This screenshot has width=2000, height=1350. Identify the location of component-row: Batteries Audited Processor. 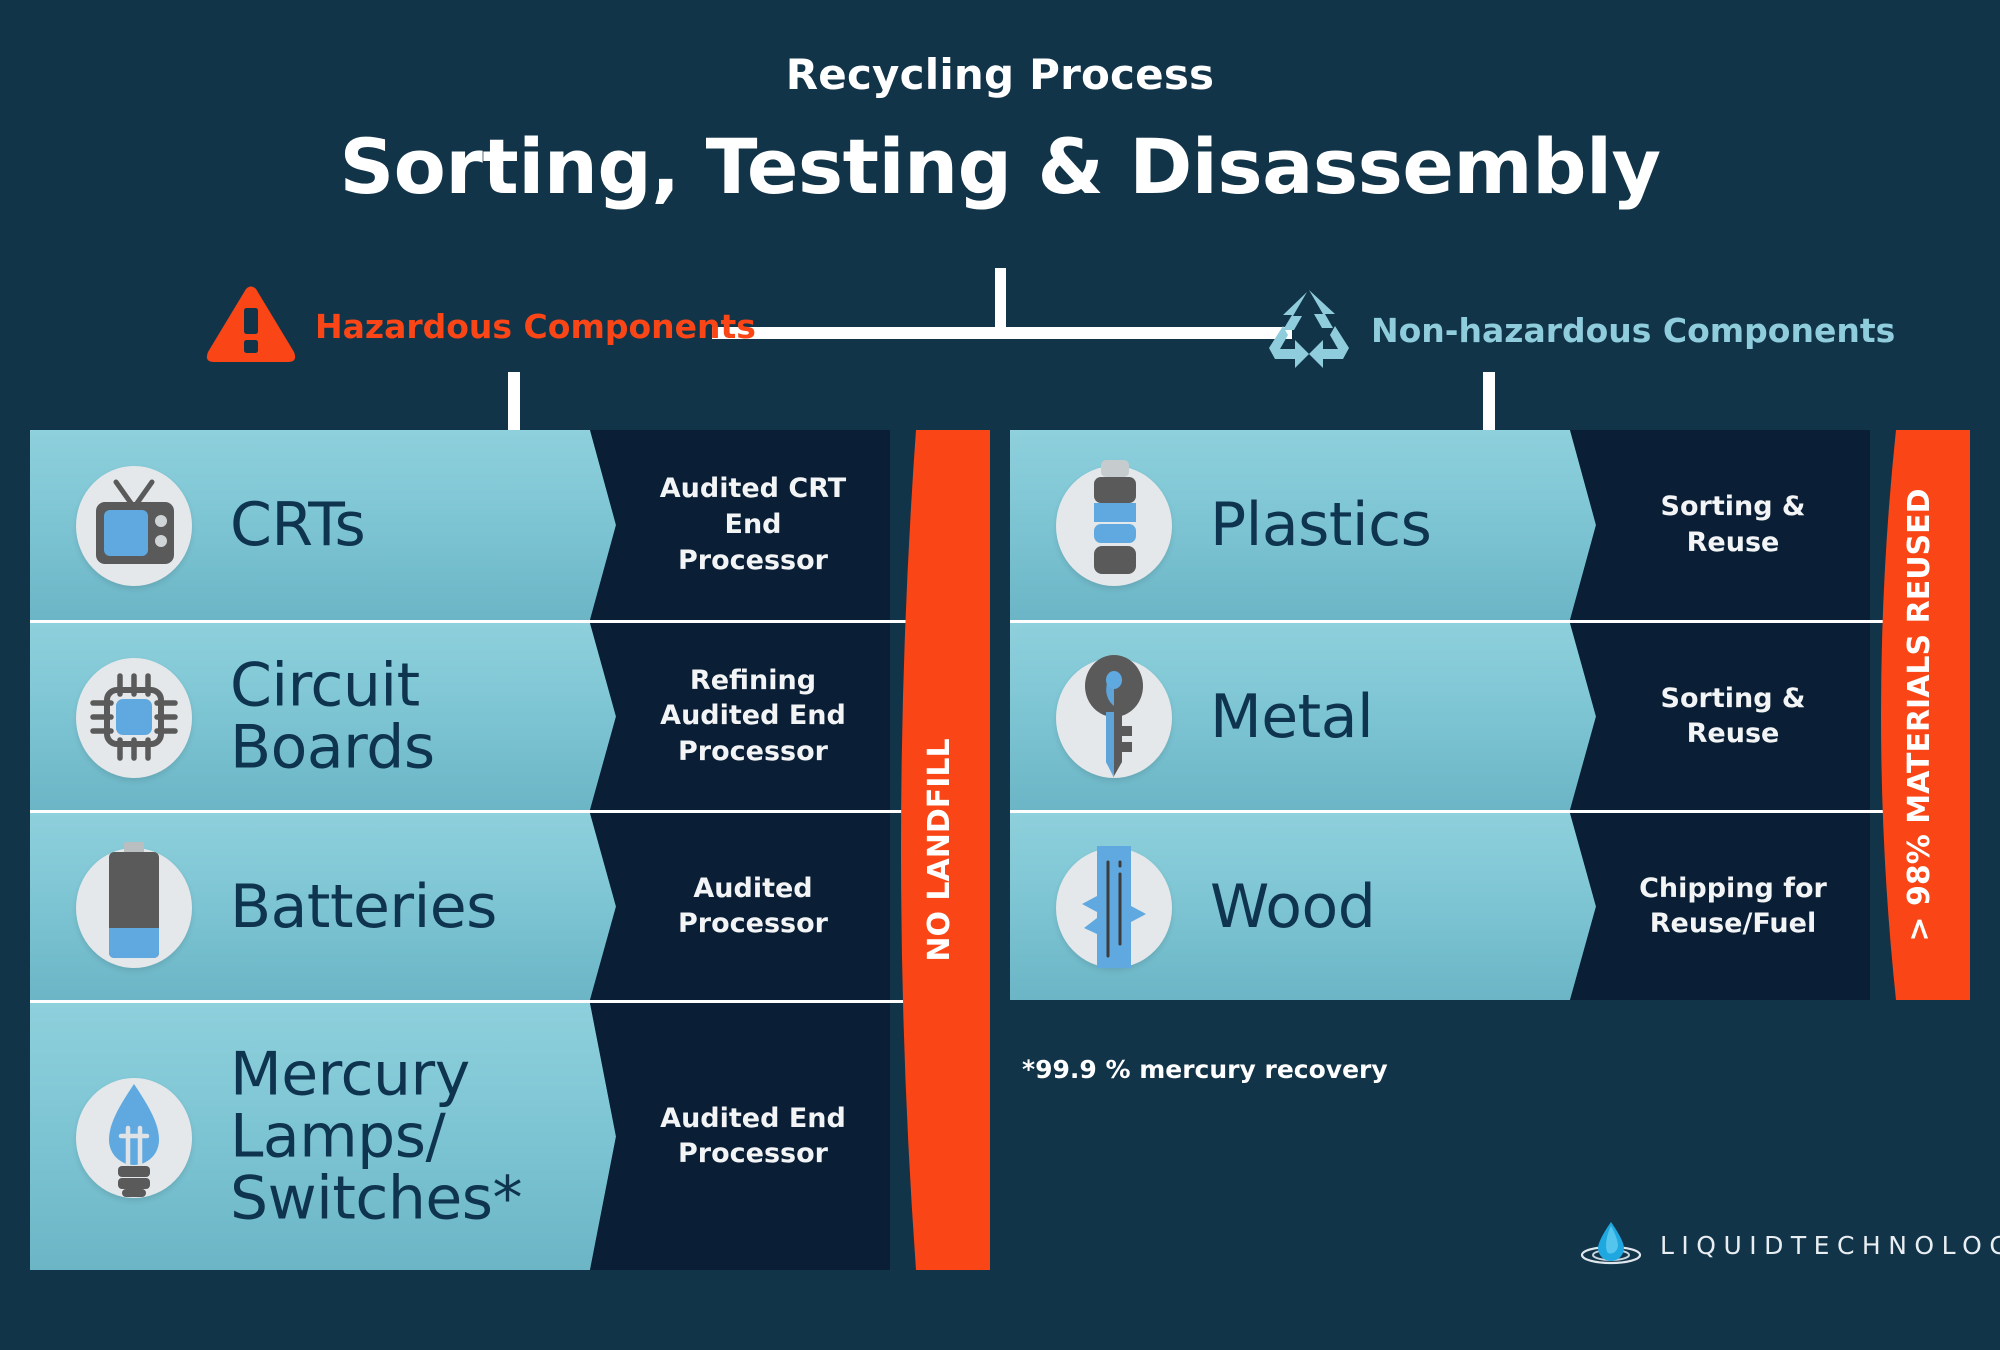
(510, 905).